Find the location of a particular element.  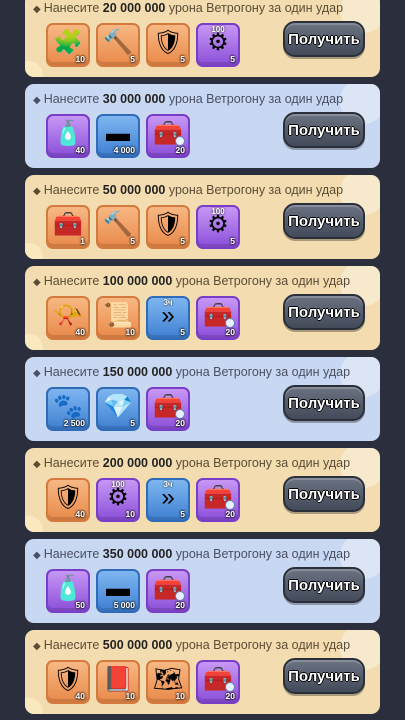

item-count: 5 000 is located at coordinates (124, 605).